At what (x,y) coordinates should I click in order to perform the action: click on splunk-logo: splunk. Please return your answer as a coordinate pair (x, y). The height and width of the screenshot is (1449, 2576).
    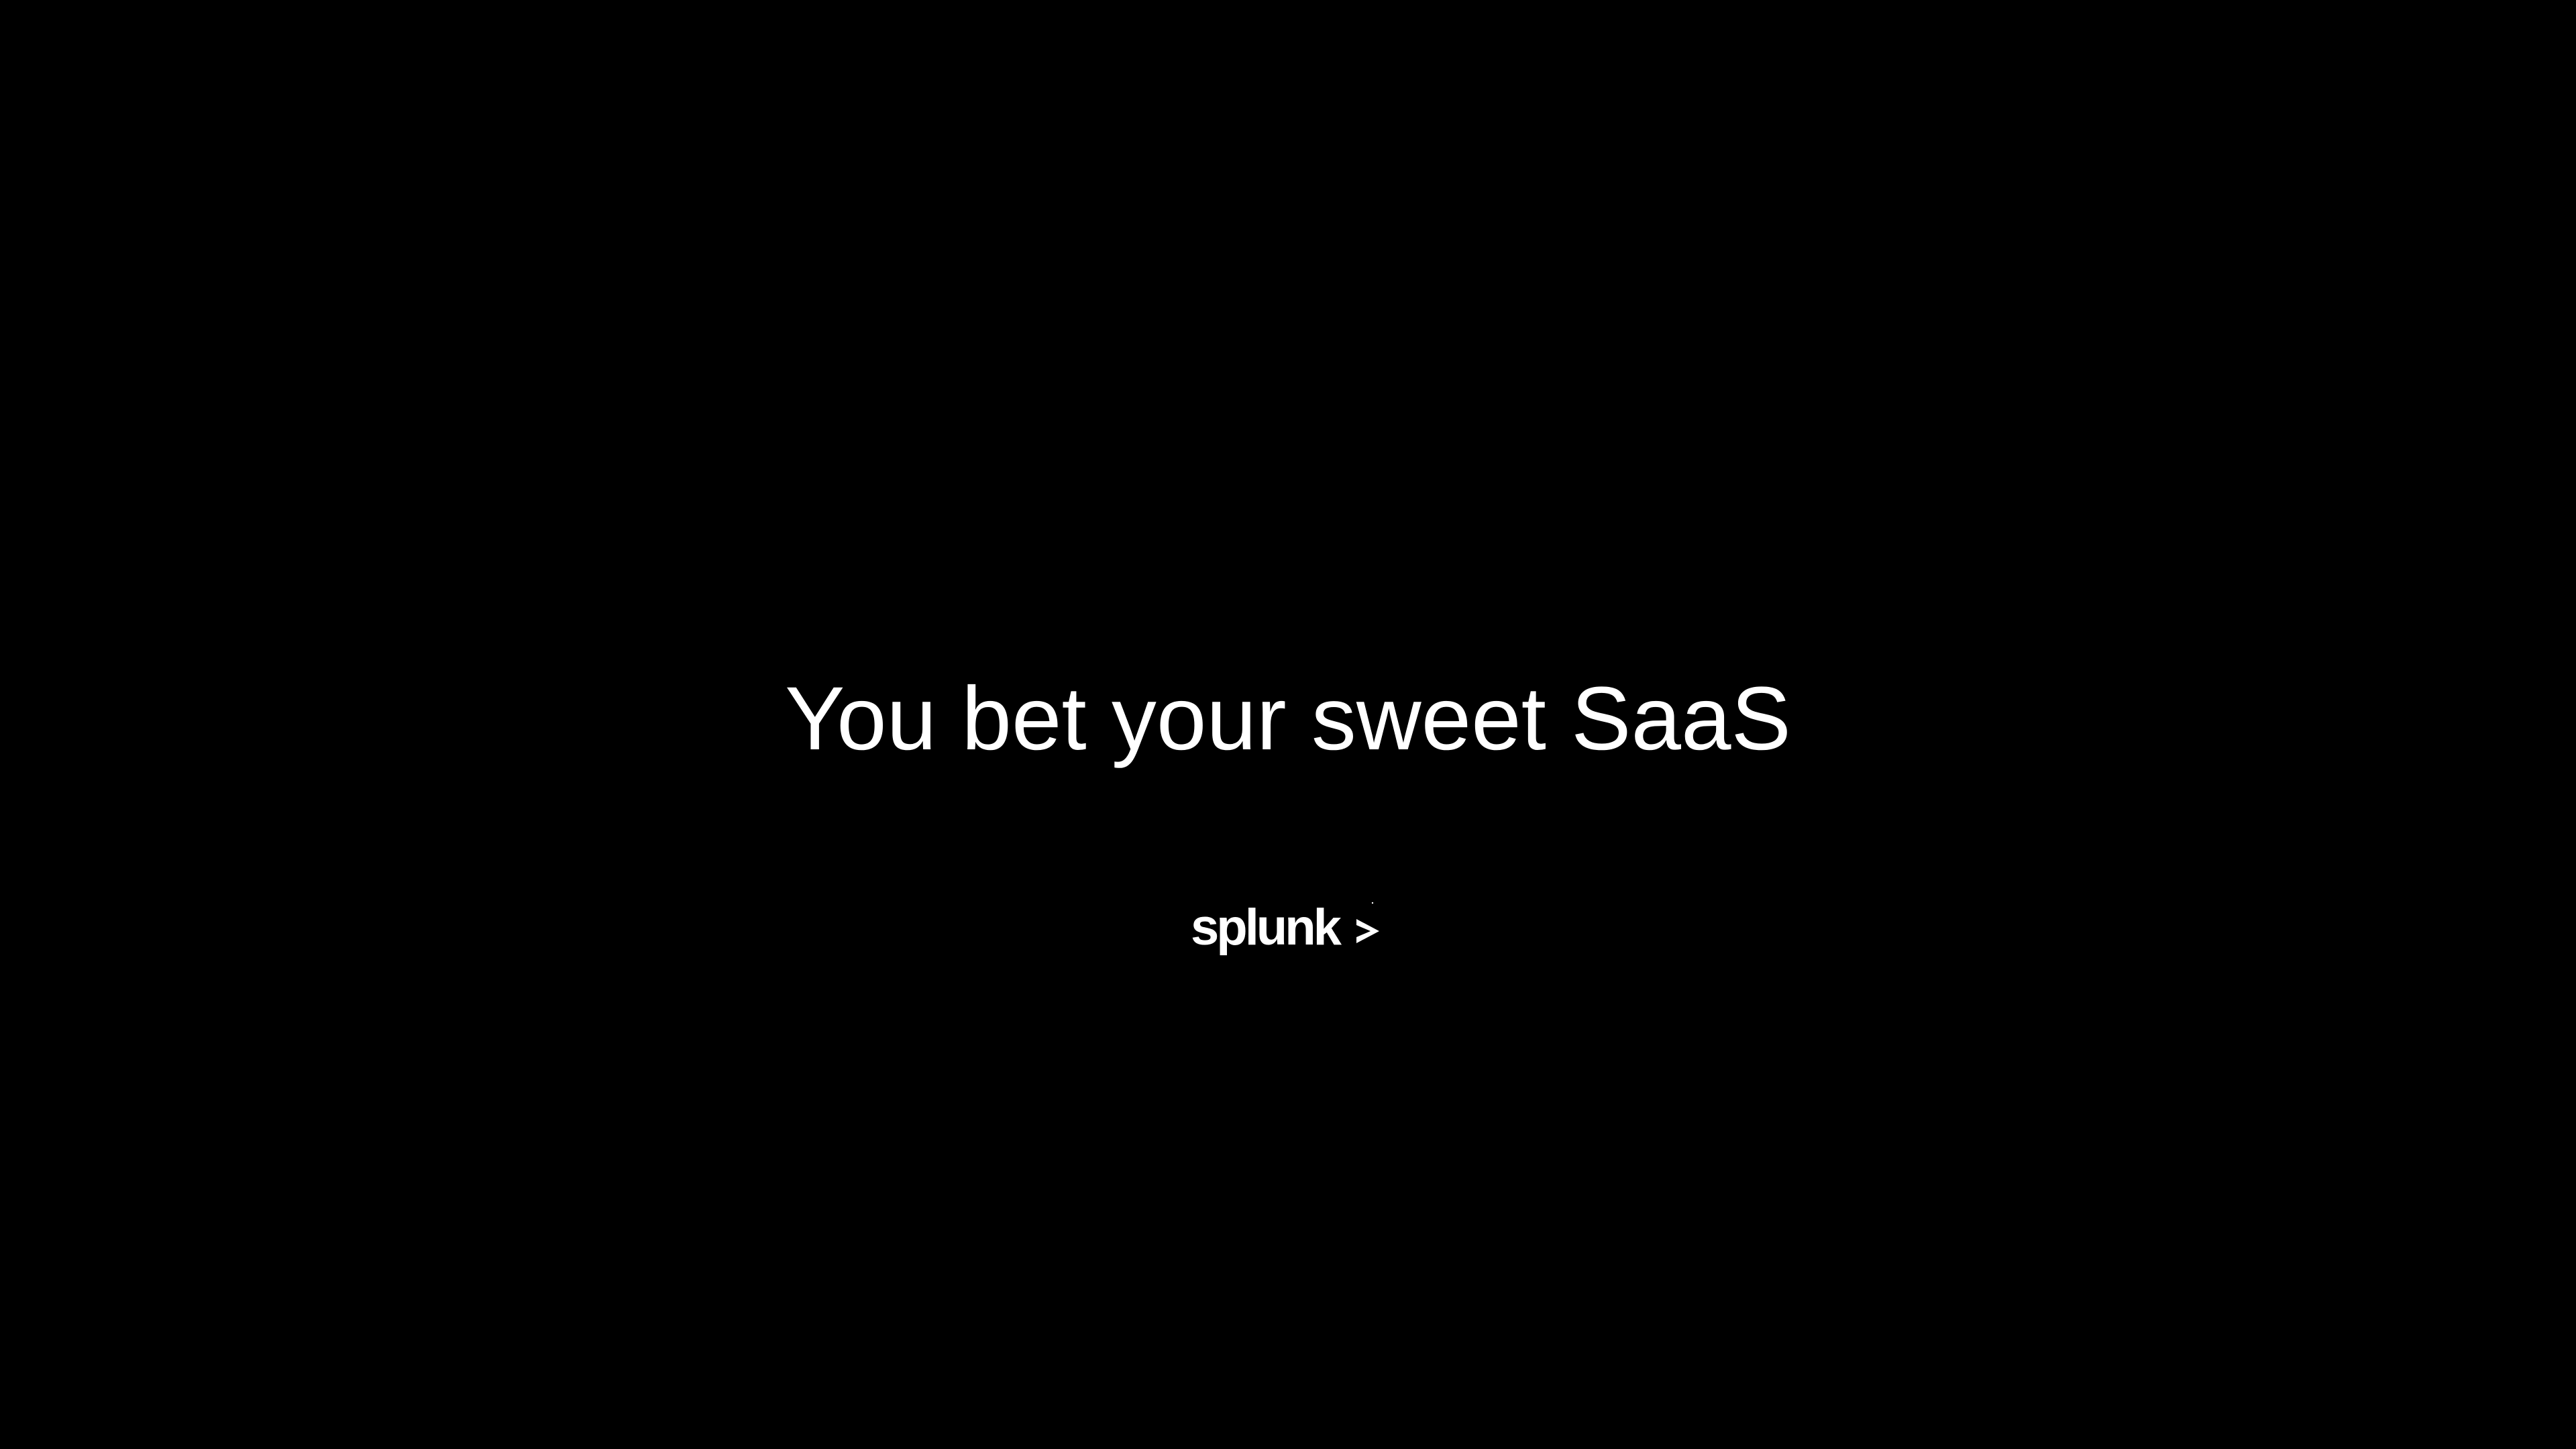
    Looking at the image, I should click on (1288, 939).